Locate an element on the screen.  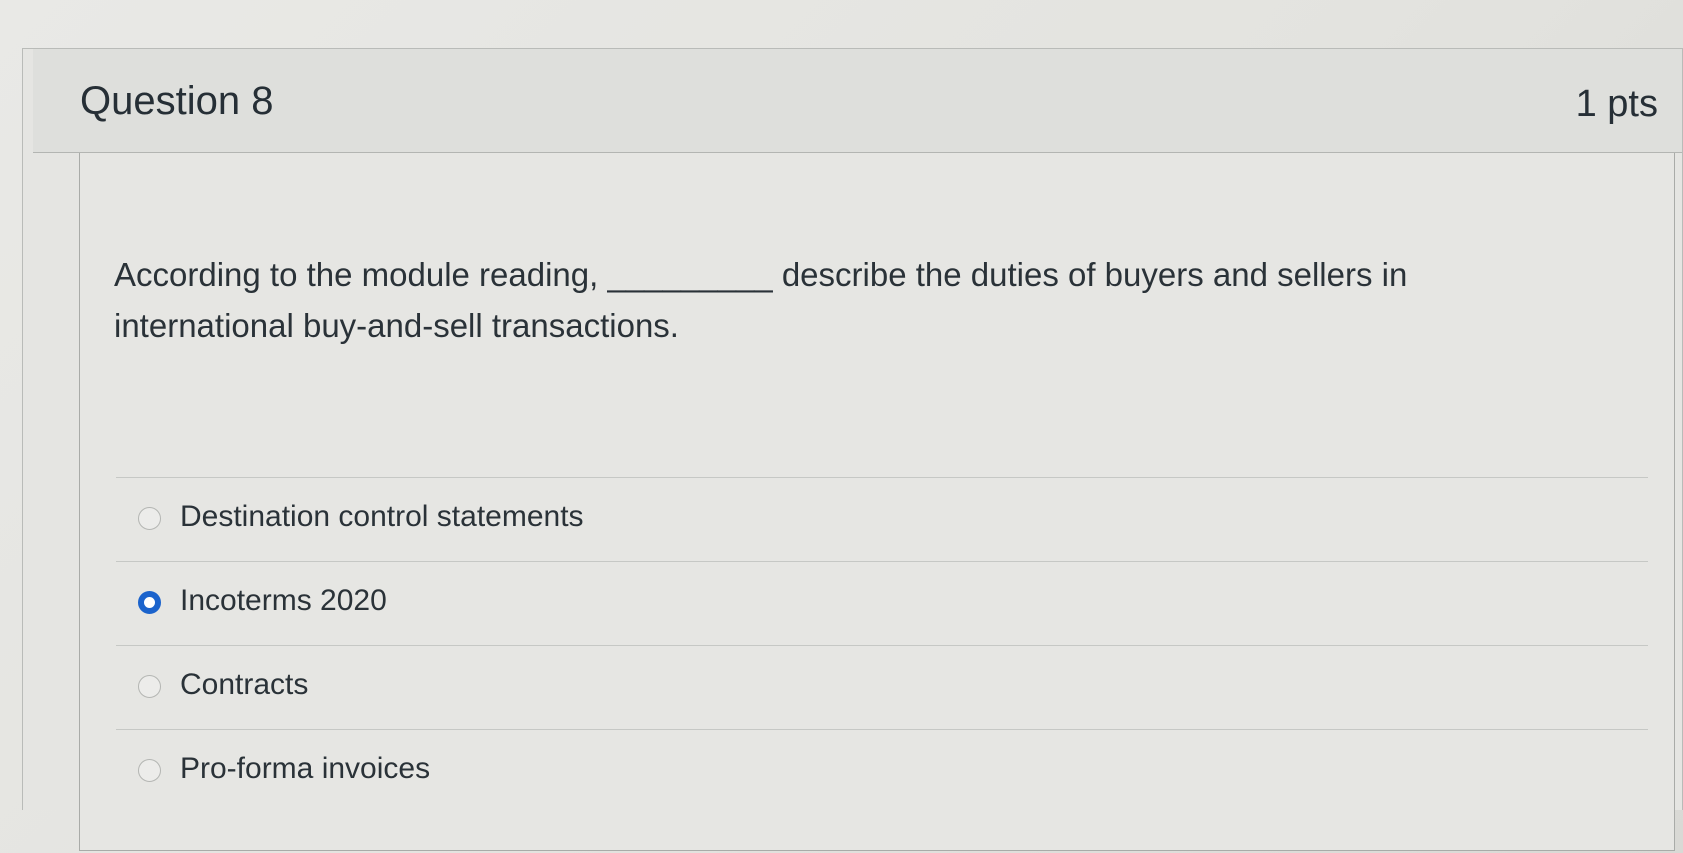
answer-label: Destination control statements is located at coordinates (382, 517).